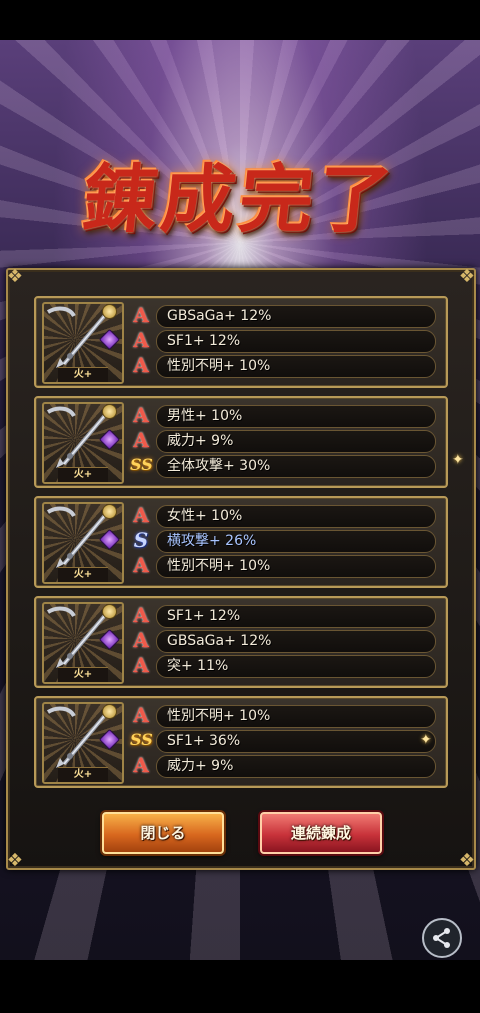  What do you see at coordinates (204, 741) in the screenshot?
I see `bonus-text: SF1+ 36%` at bounding box center [204, 741].